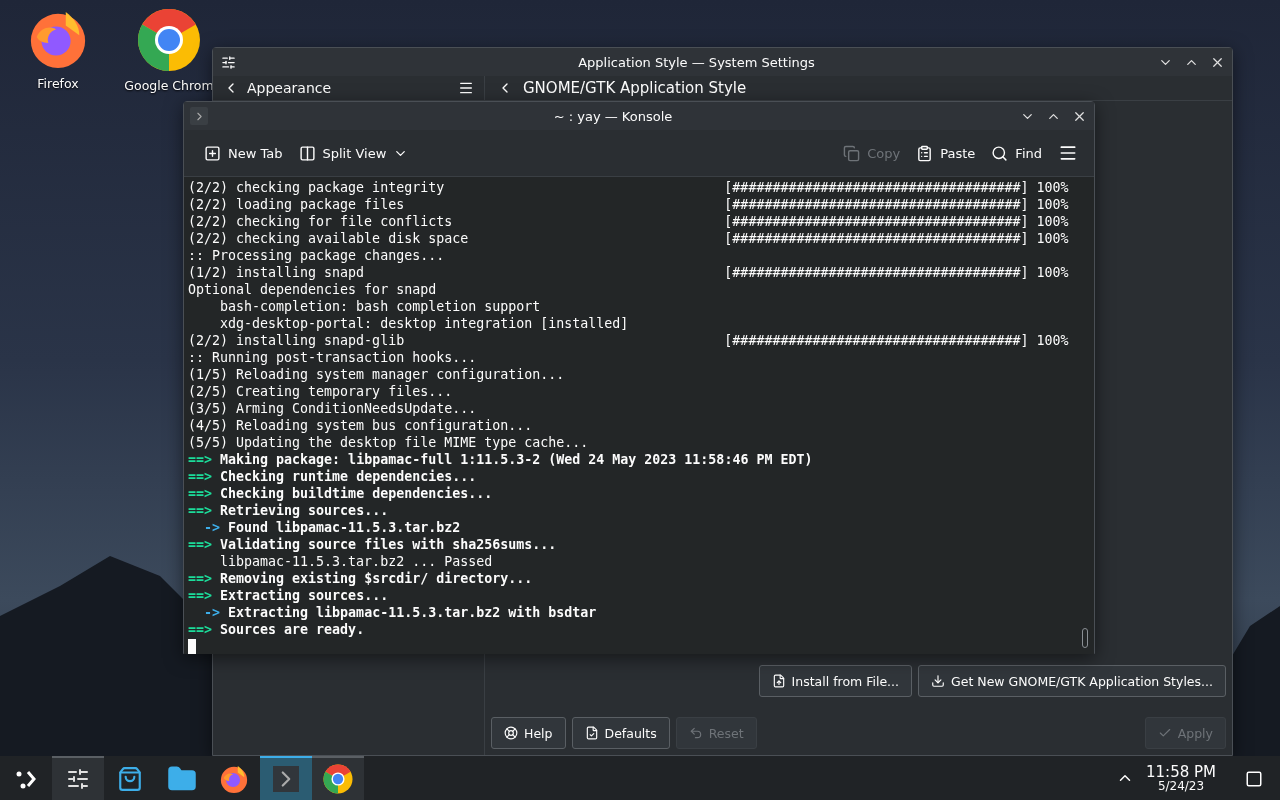 Image resolution: width=1280 pixels, height=800 pixels. I want to click on sidebar-header: Appearance, so click(290, 88).